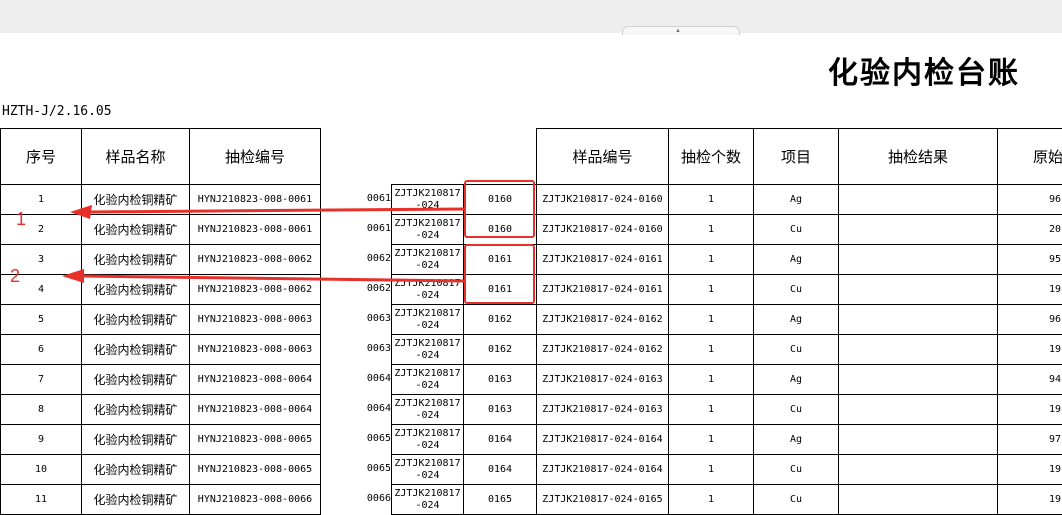 The height and width of the screenshot is (515, 1062). What do you see at coordinates (500, 499) in the screenshot?
I see `id-cell: 0165` at bounding box center [500, 499].